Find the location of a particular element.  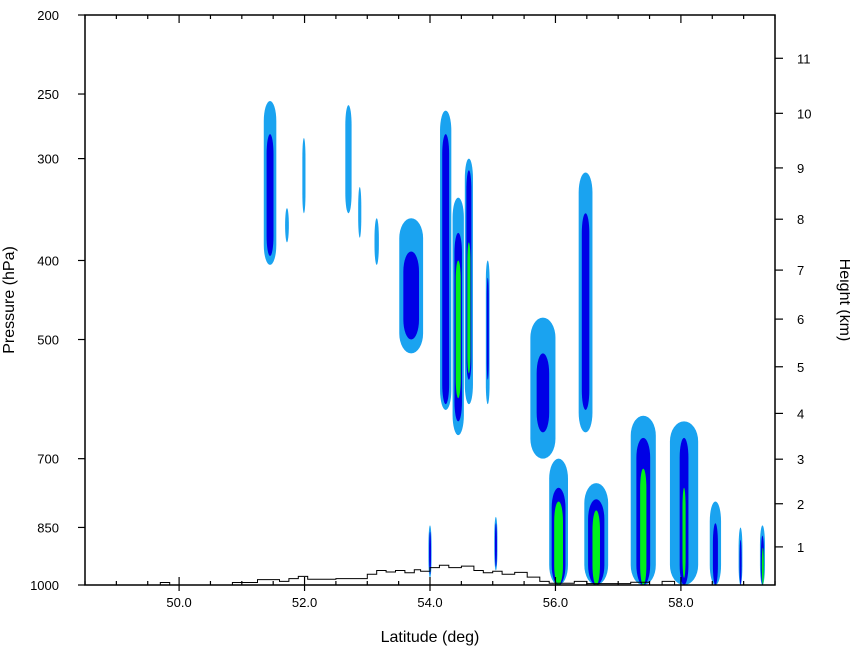

y-tick-label: 850 is located at coordinates (48, 527).